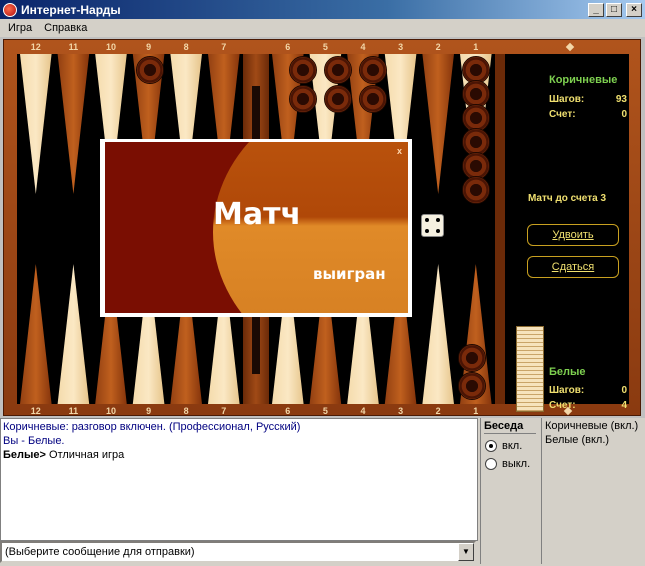 Image resolution: width=645 pixels, height=566 pixels. What do you see at coordinates (588, 390) in the screenshot?
I see `white-steps: Шагов: 0` at bounding box center [588, 390].